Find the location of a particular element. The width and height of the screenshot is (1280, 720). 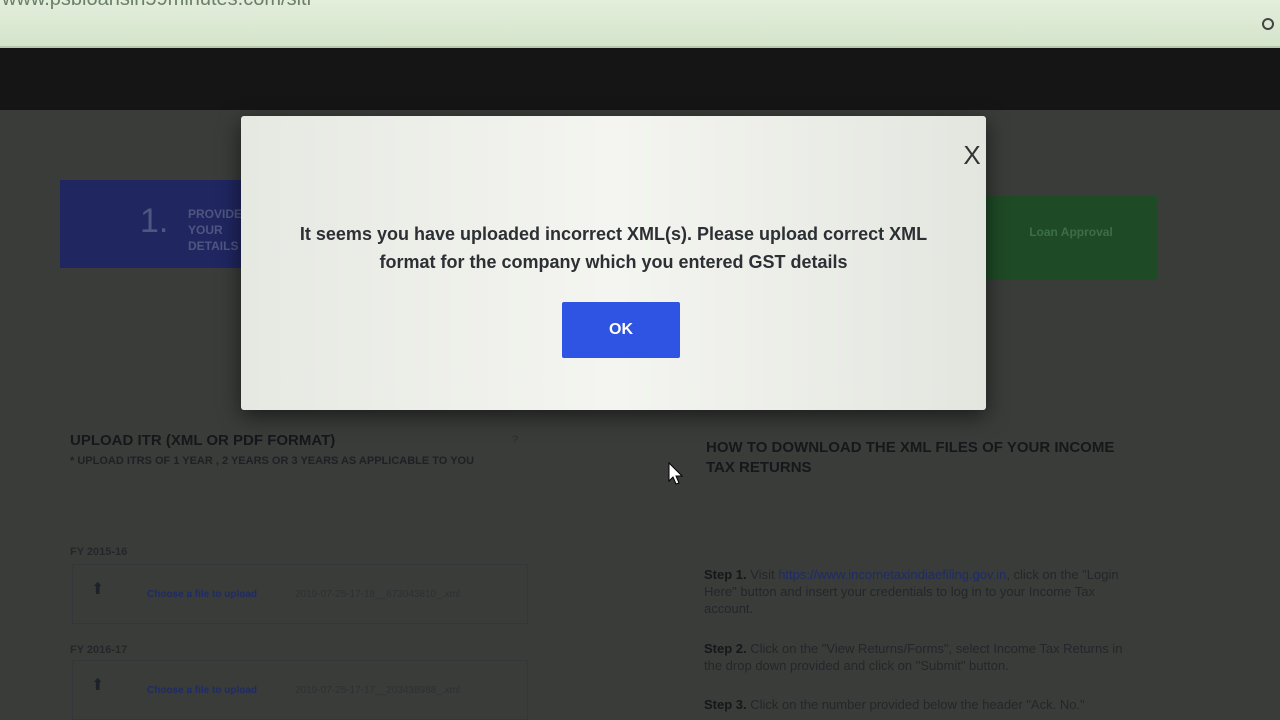

stepper-step-label: PROVIDE YOUR DETAILS is located at coordinates (215, 230).